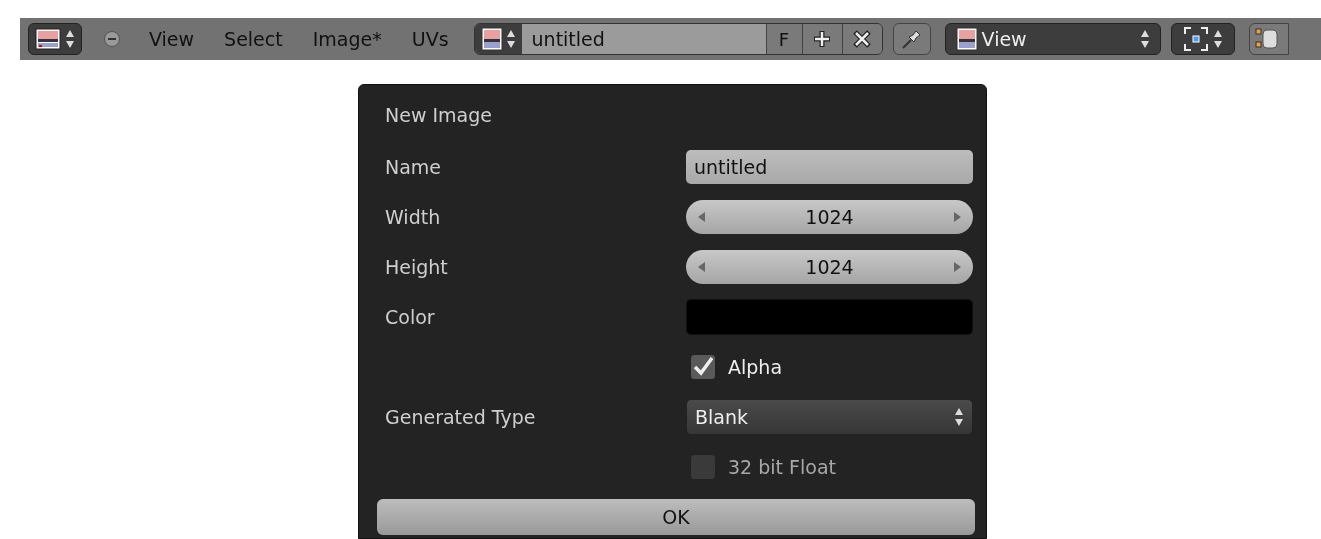 The height and width of the screenshot is (539, 1321). I want to click on editor-type-button, so click(55, 39).